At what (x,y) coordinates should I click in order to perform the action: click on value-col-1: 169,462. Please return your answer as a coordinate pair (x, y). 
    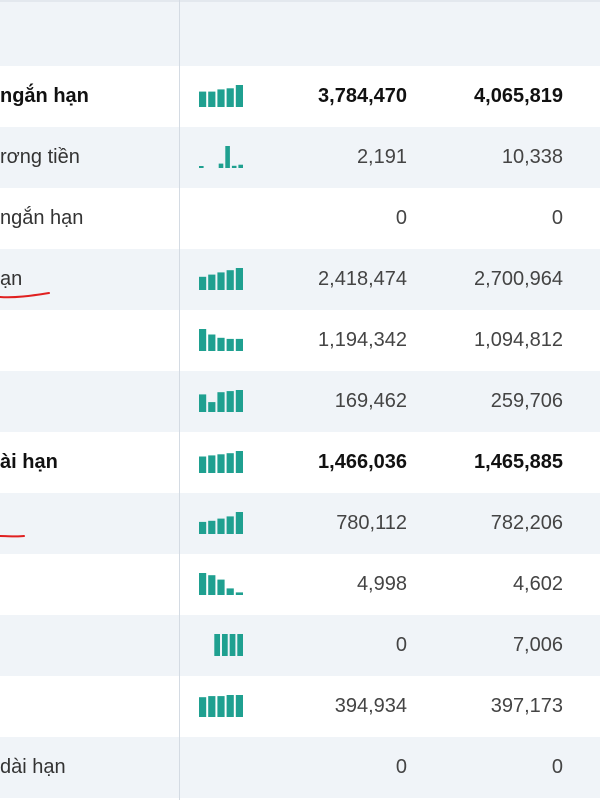
    Looking at the image, I should click on (370, 401).